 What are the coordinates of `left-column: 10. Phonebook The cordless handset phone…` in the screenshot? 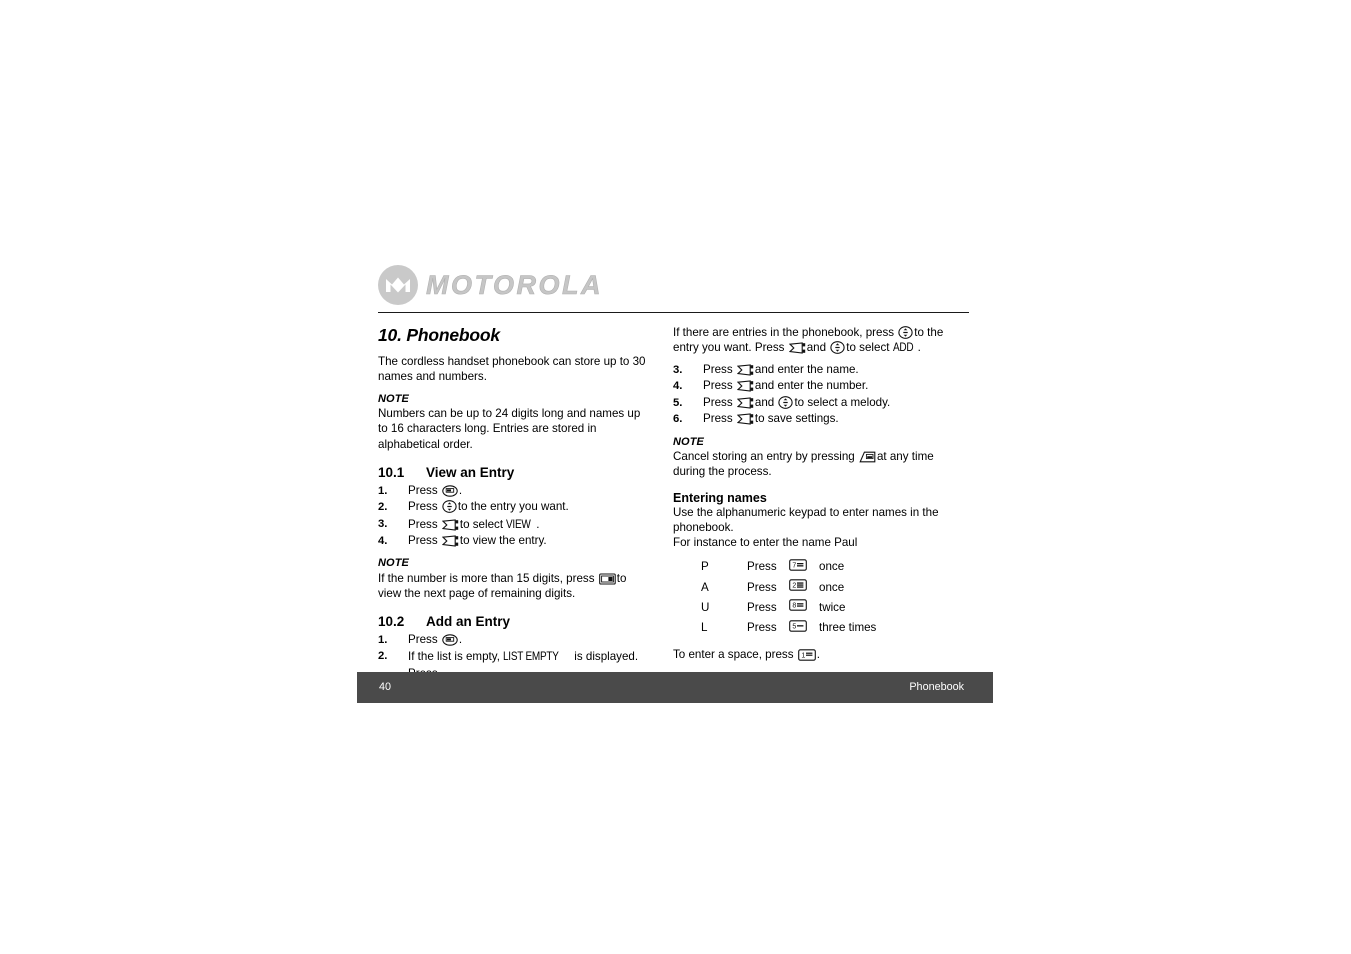 It's located at (515, 512).